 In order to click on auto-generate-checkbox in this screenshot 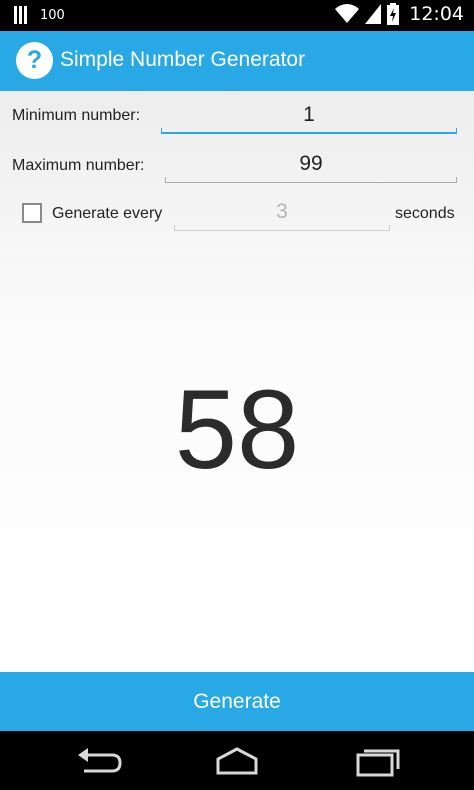, I will do `click(32, 213)`.